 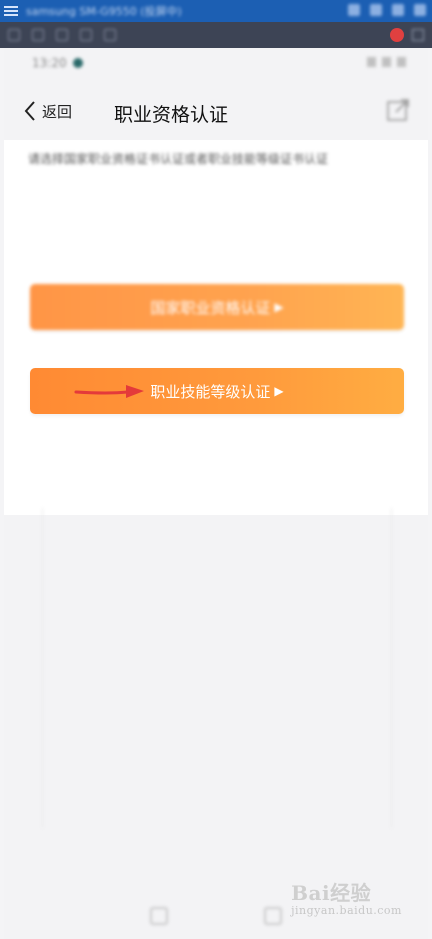 What do you see at coordinates (109, 391) in the screenshot?
I see `annotation-arrow-icon` at bounding box center [109, 391].